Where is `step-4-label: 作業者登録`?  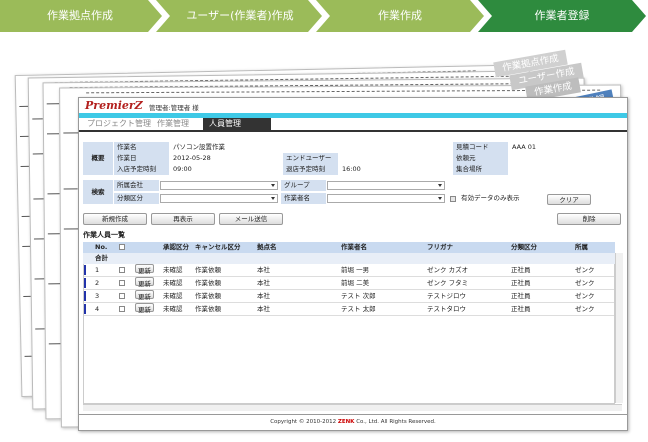 step-4-label: 作業者登録 is located at coordinates (562, 15).